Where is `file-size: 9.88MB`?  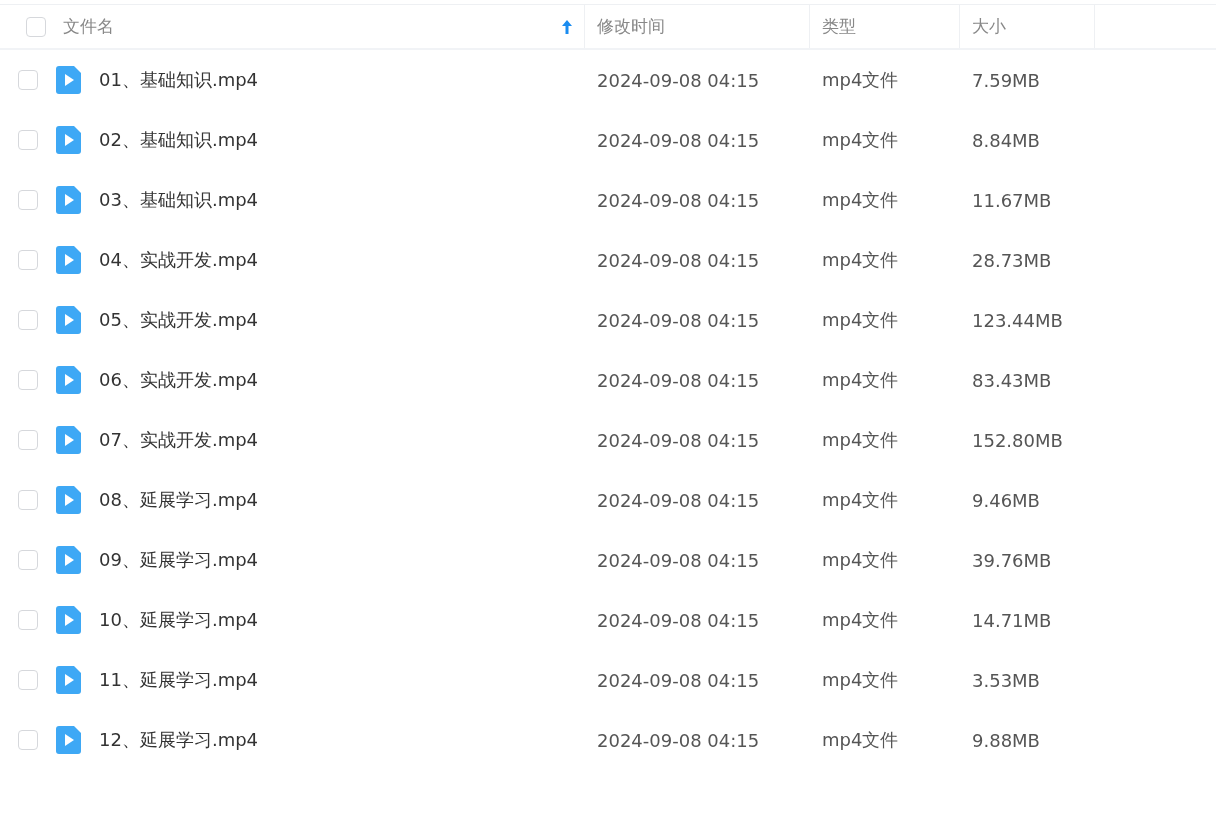 file-size: 9.88MB is located at coordinates (1006, 740).